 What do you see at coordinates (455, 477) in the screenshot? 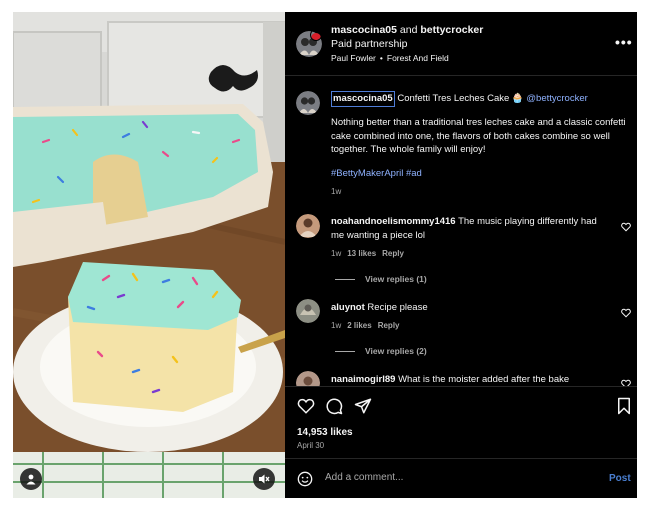
I see `add-comment-input` at bounding box center [455, 477].